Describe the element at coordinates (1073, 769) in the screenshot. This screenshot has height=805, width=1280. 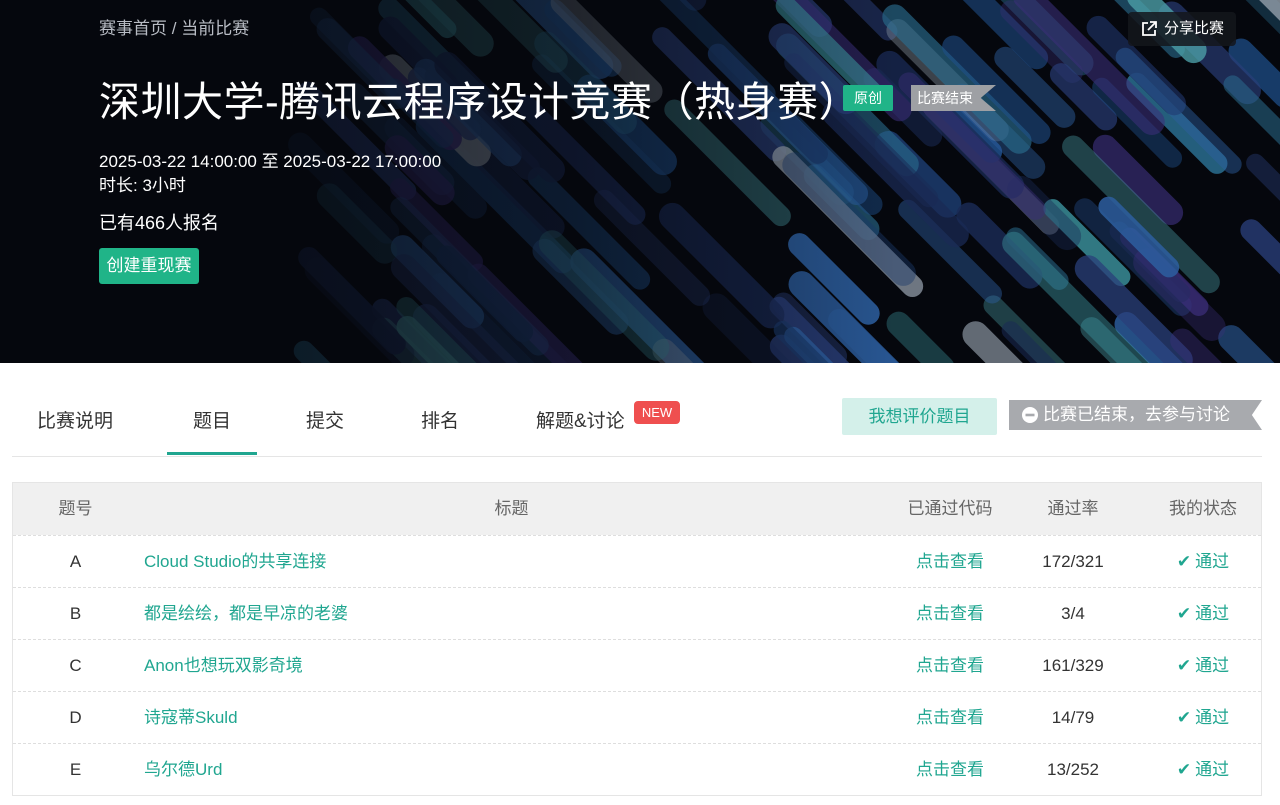
I see `pass-rate: 13/252` at that location.